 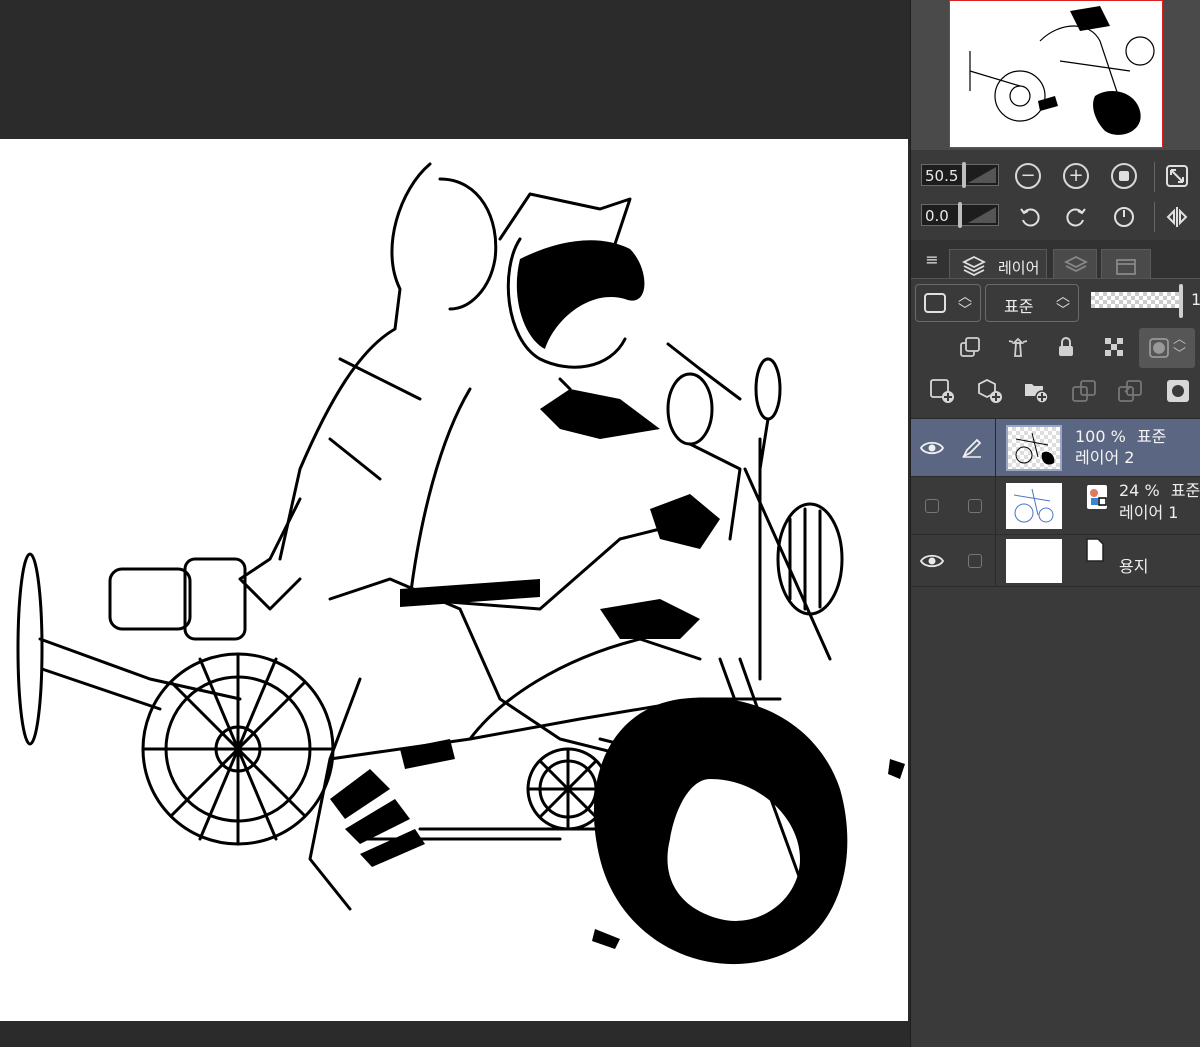 I want to click on lock-layer-button, so click(x=1066, y=347).